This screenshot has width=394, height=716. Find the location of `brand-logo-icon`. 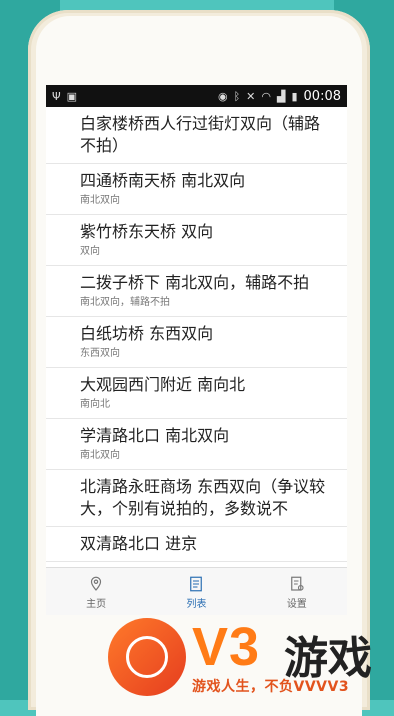

brand-logo-icon is located at coordinates (147, 657).